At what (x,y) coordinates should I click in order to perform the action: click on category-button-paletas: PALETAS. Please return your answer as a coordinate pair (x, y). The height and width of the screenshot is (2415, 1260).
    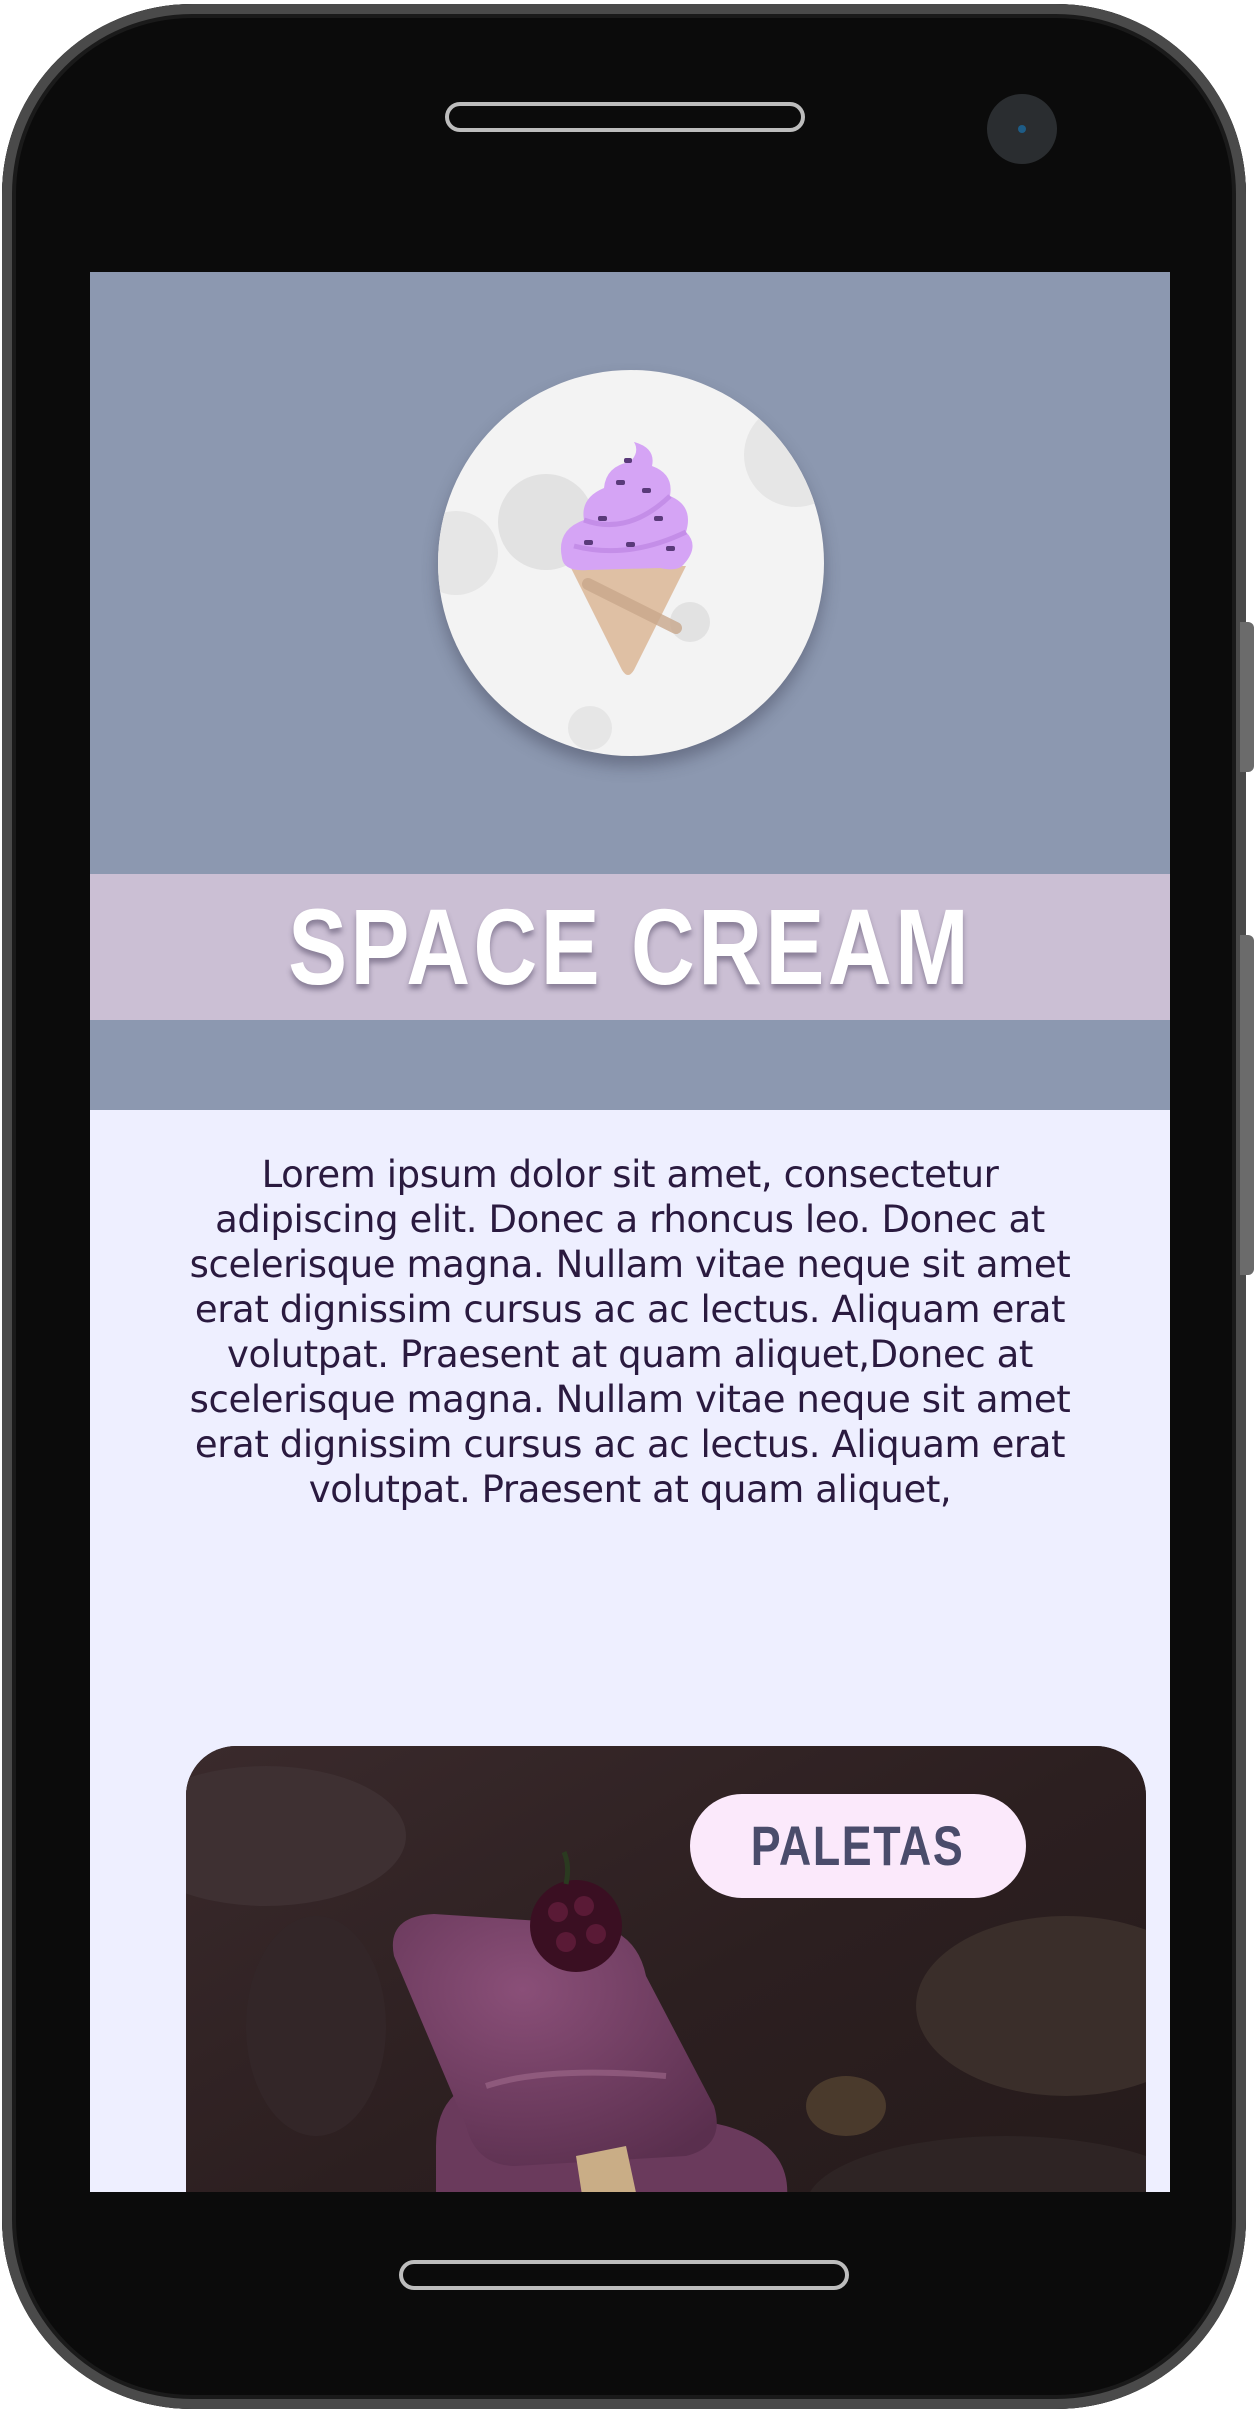
    Looking at the image, I should click on (858, 1846).